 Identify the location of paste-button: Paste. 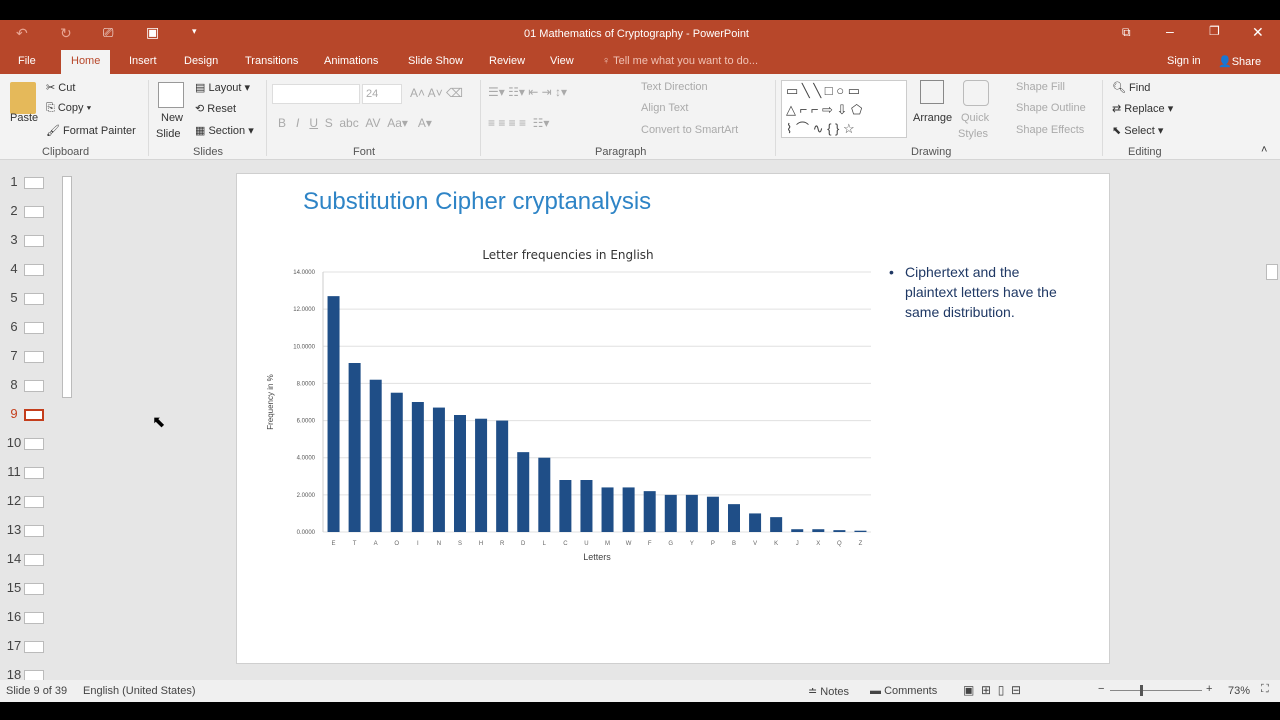
(24, 118).